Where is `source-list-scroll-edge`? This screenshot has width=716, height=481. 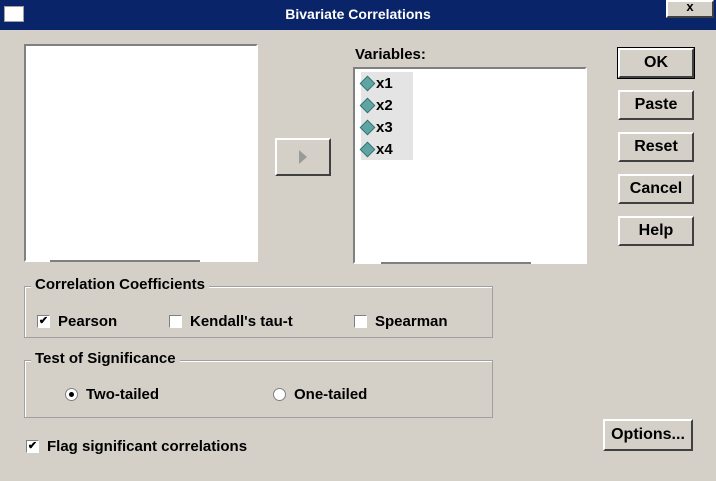 source-list-scroll-edge is located at coordinates (125, 261).